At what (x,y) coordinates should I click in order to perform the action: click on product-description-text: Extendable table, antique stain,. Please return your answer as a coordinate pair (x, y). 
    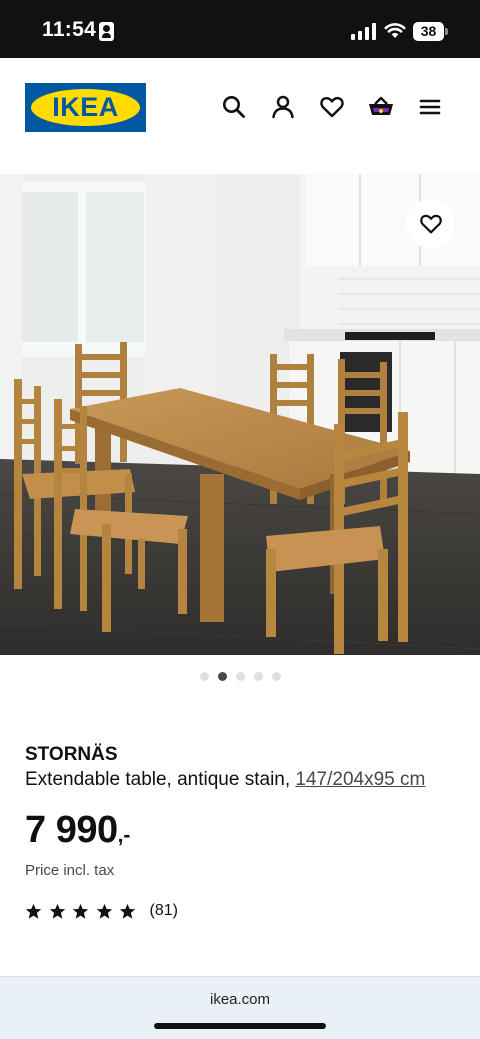
    Looking at the image, I should click on (158, 779).